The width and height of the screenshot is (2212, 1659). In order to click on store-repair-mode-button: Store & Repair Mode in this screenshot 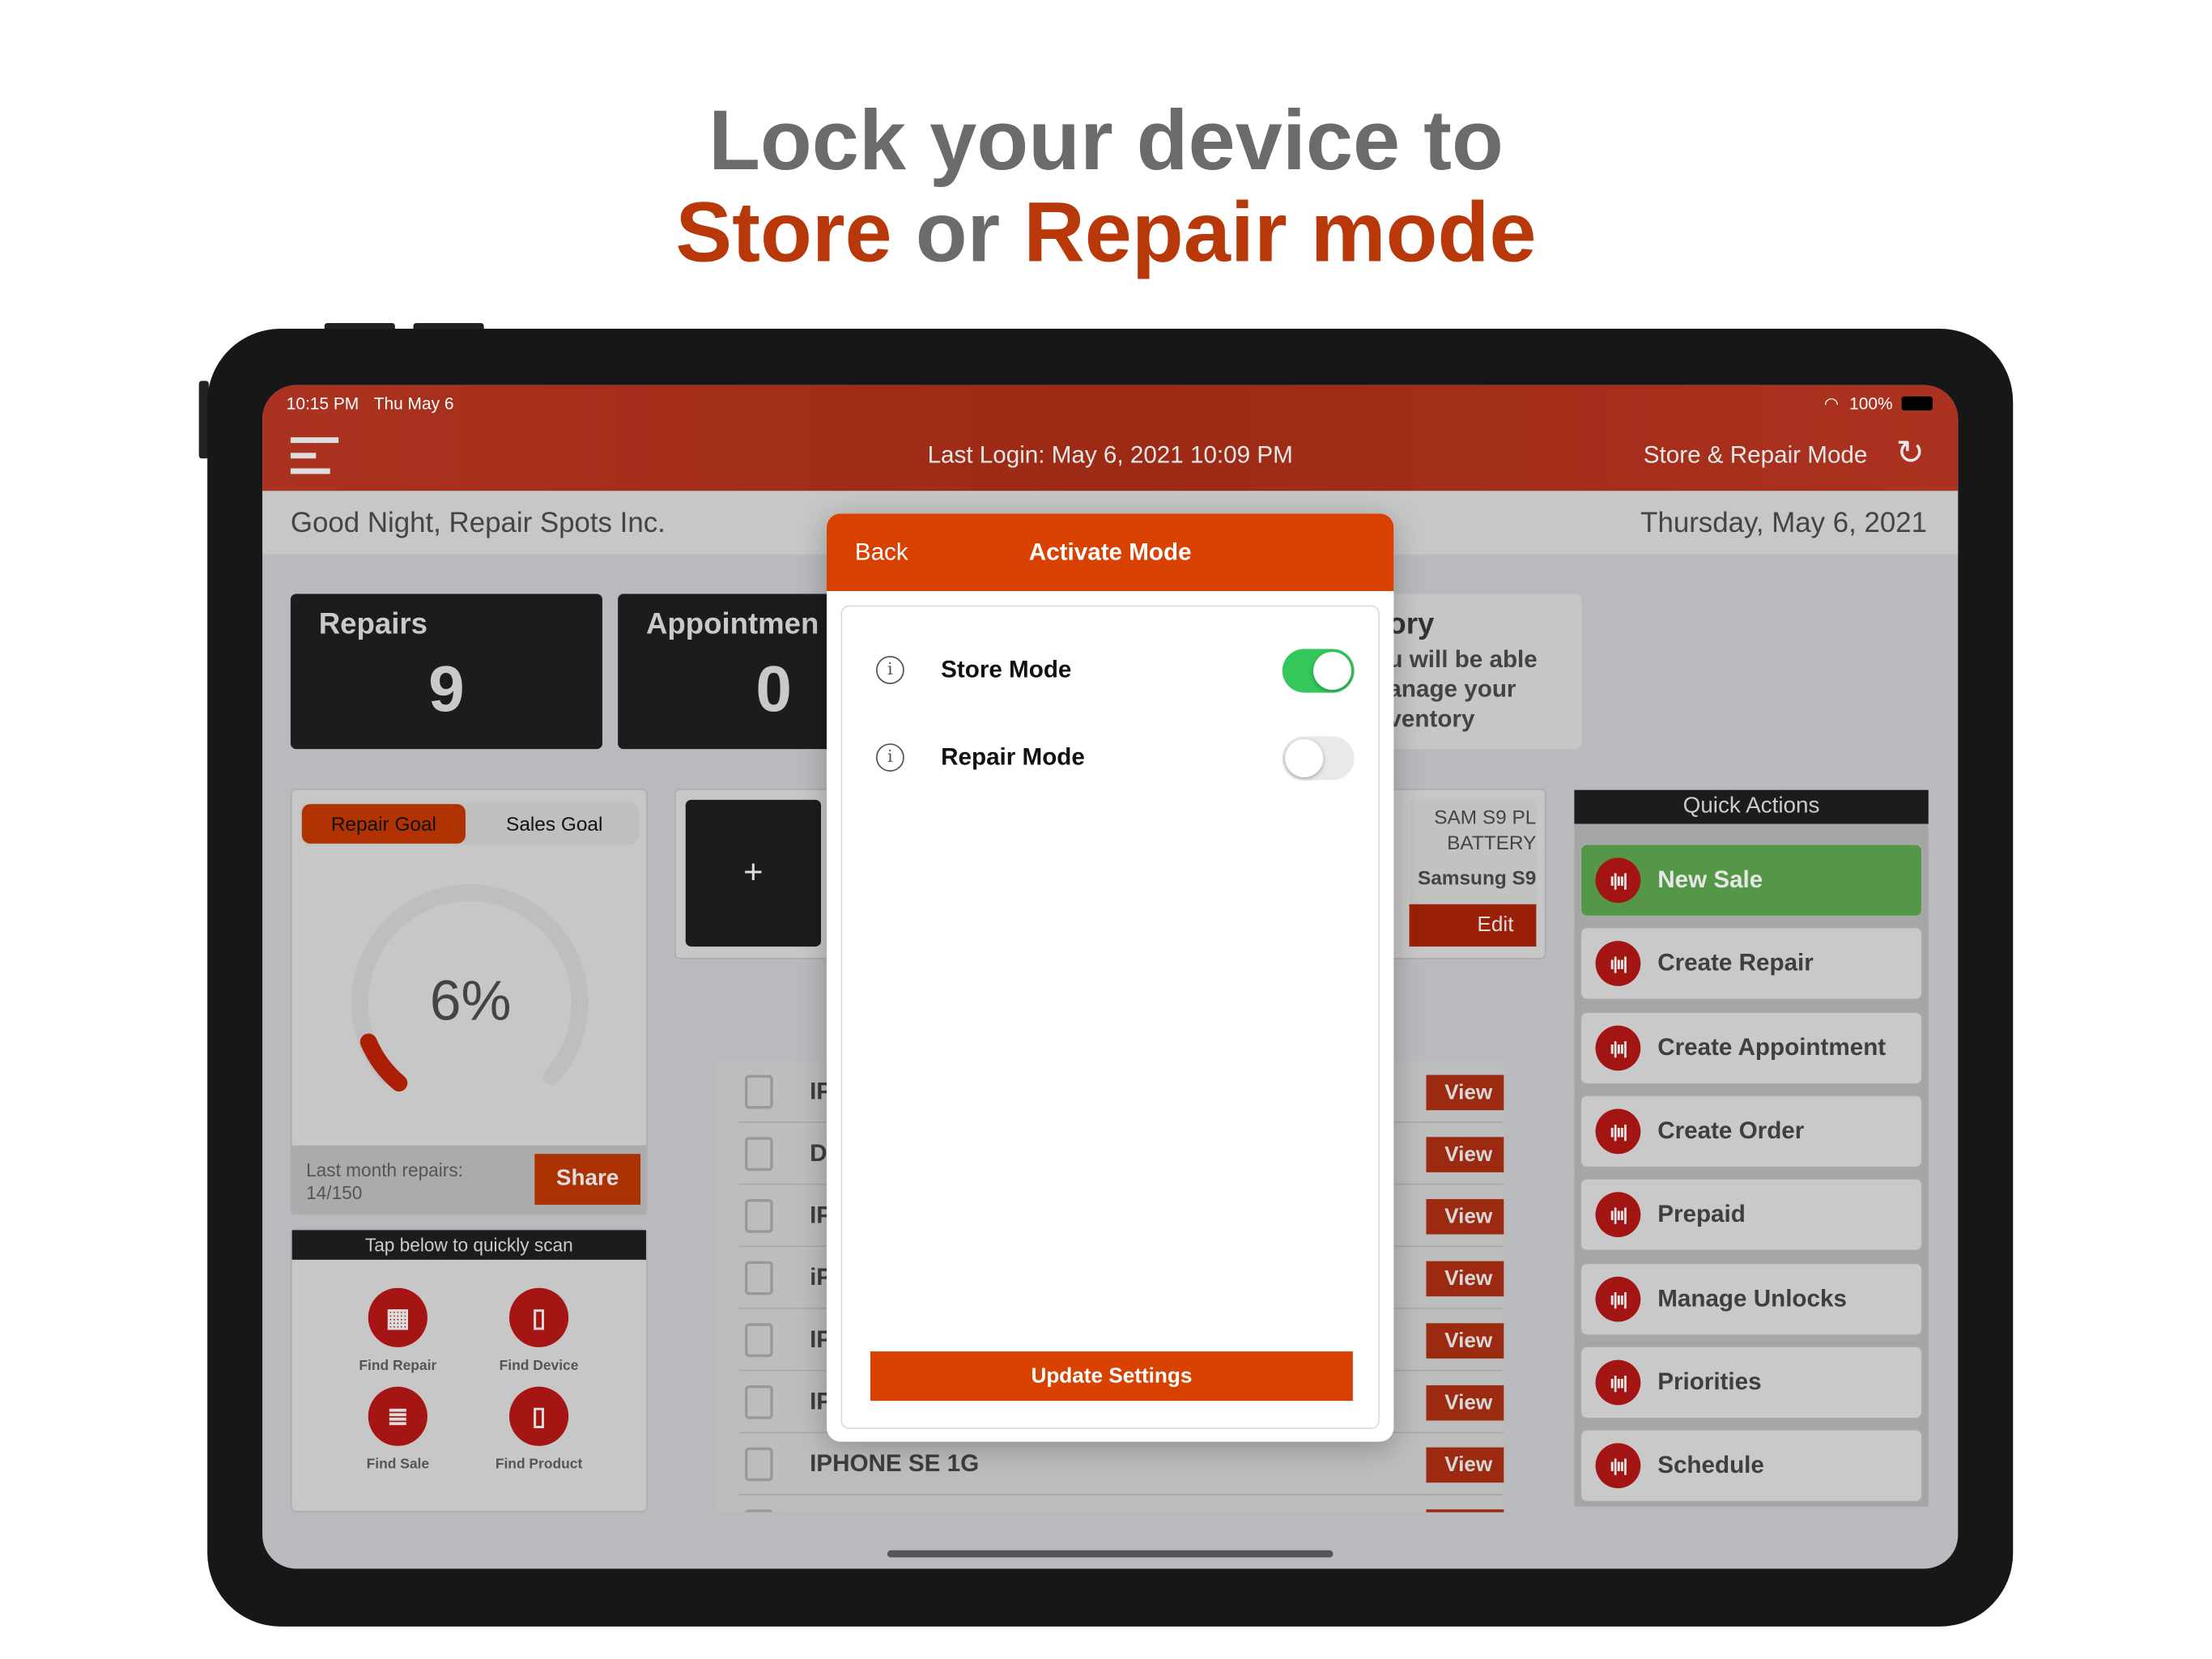, I will do `click(1756, 455)`.